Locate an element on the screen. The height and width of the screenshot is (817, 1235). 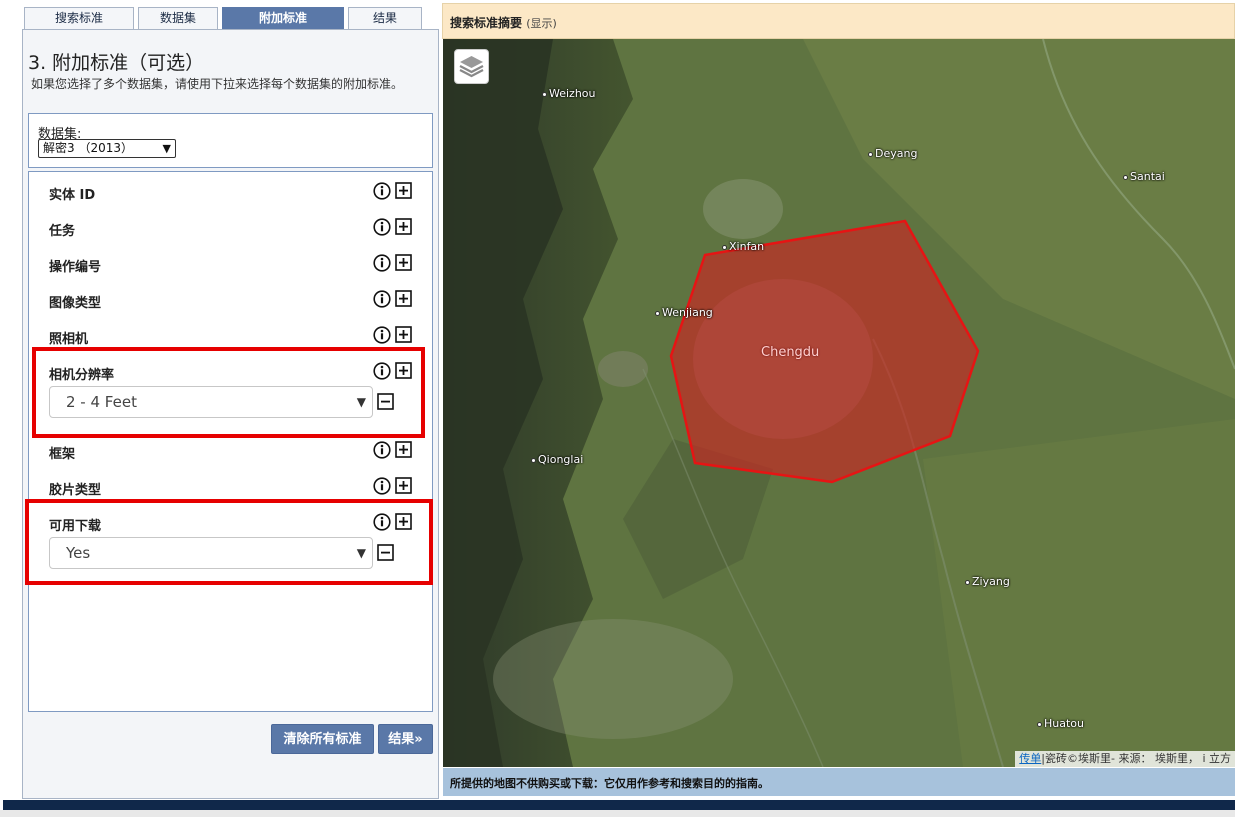
city-label: Weizhou is located at coordinates (569, 93).